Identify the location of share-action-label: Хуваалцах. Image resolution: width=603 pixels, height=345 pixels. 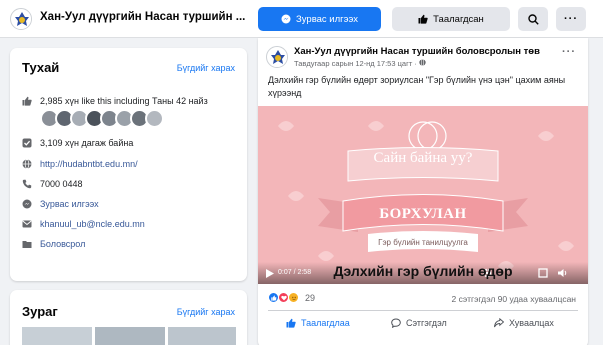
(531, 323).